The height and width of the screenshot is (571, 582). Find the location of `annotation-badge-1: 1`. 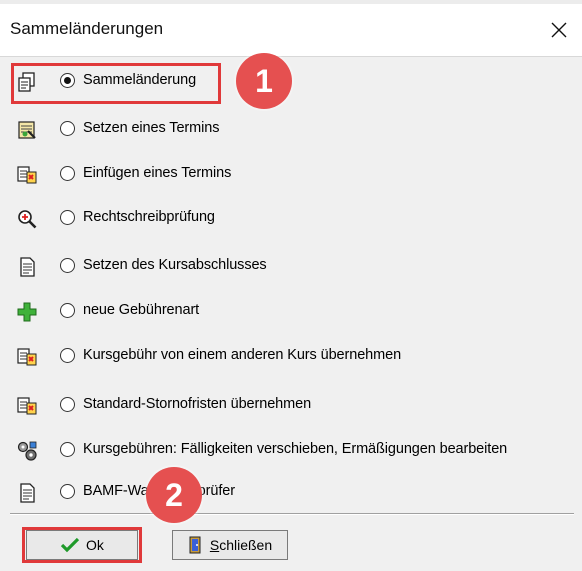

annotation-badge-1: 1 is located at coordinates (264, 81).